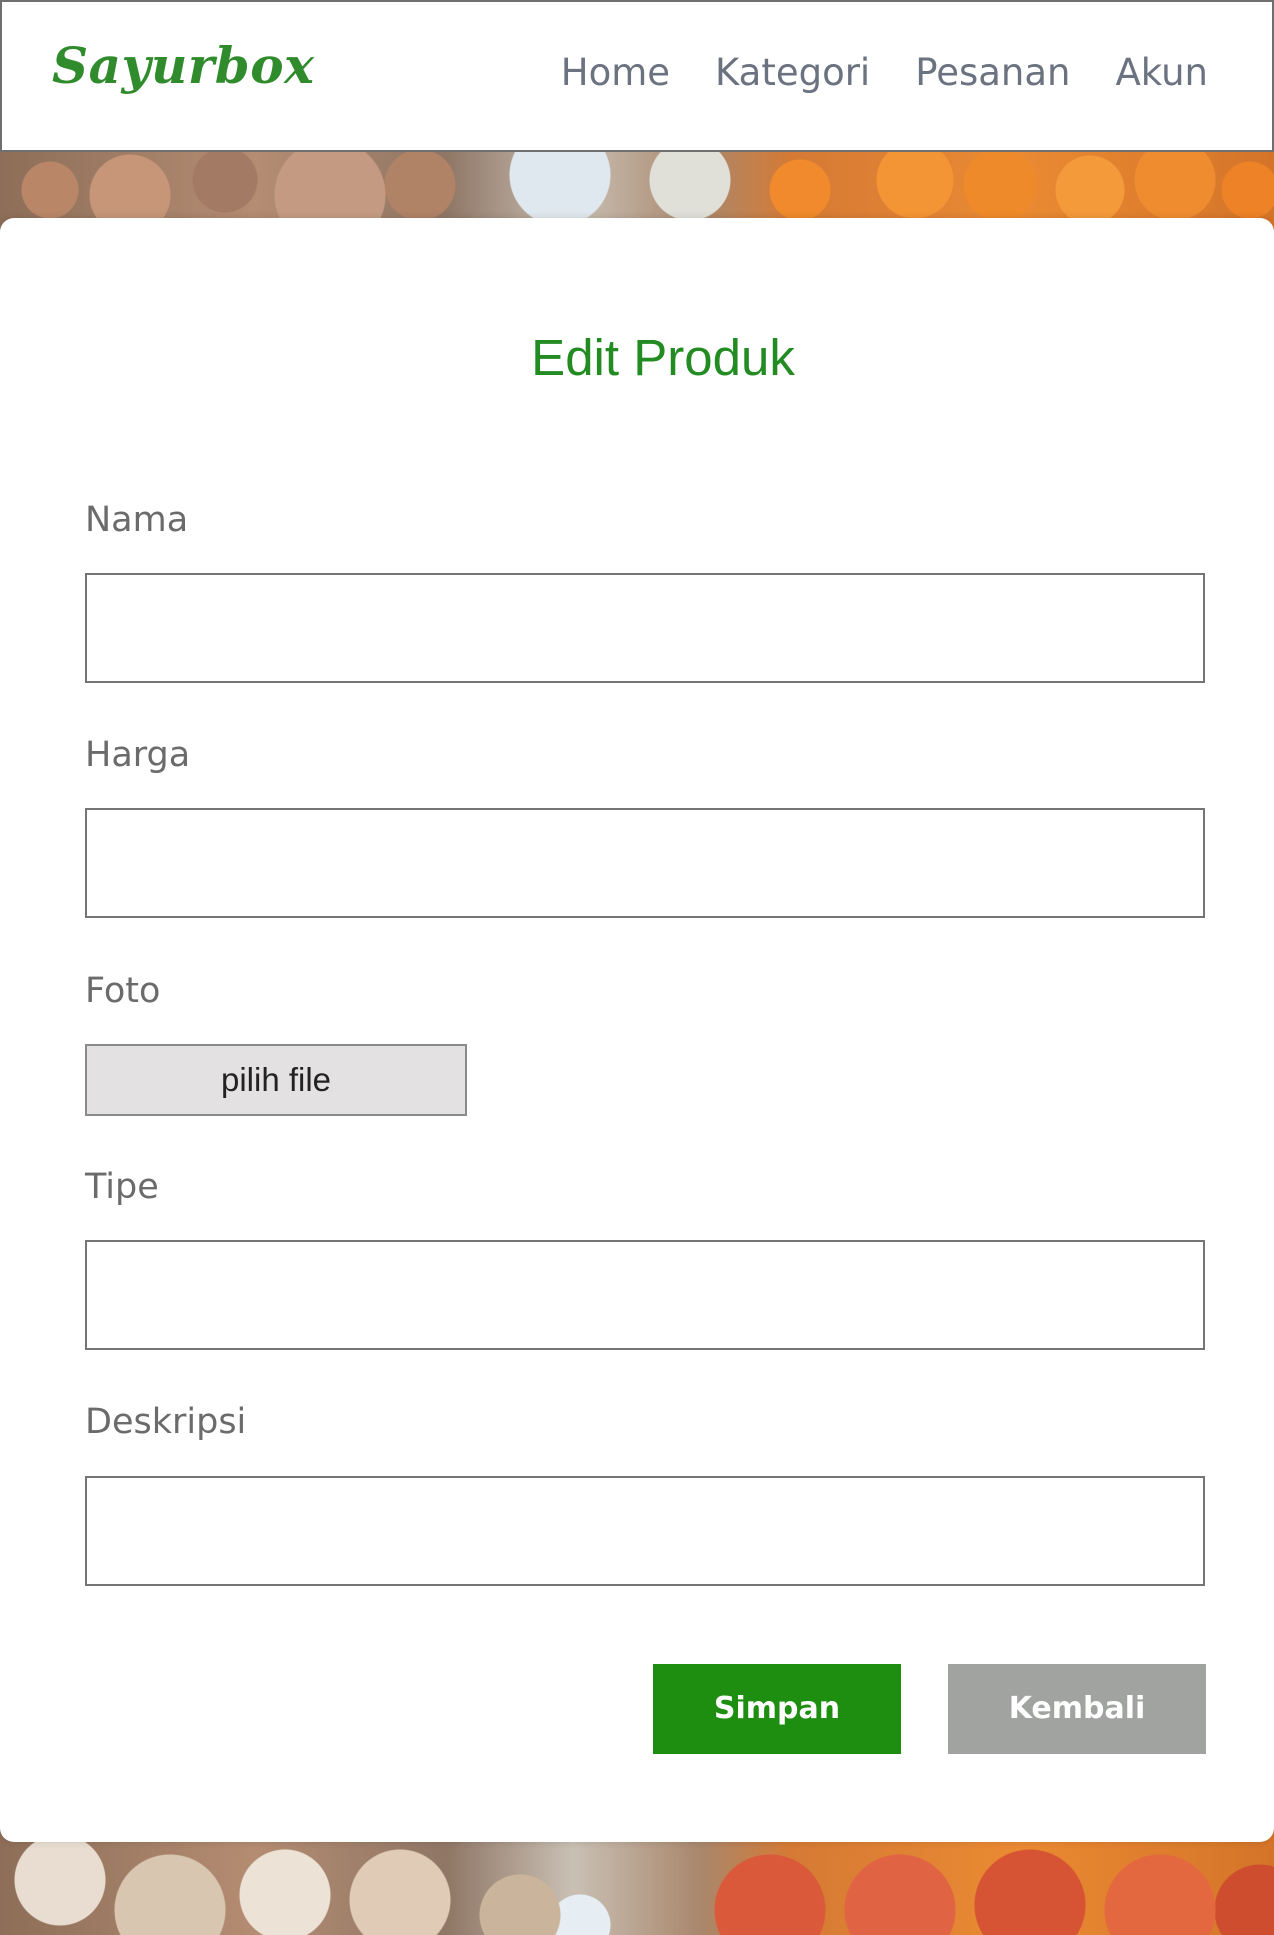 This screenshot has height=1935, width=1274. What do you see at coordinates (777, 1709) in the screenshot?
I see `save-button: Simpan` at bounding box center [777, 1709].